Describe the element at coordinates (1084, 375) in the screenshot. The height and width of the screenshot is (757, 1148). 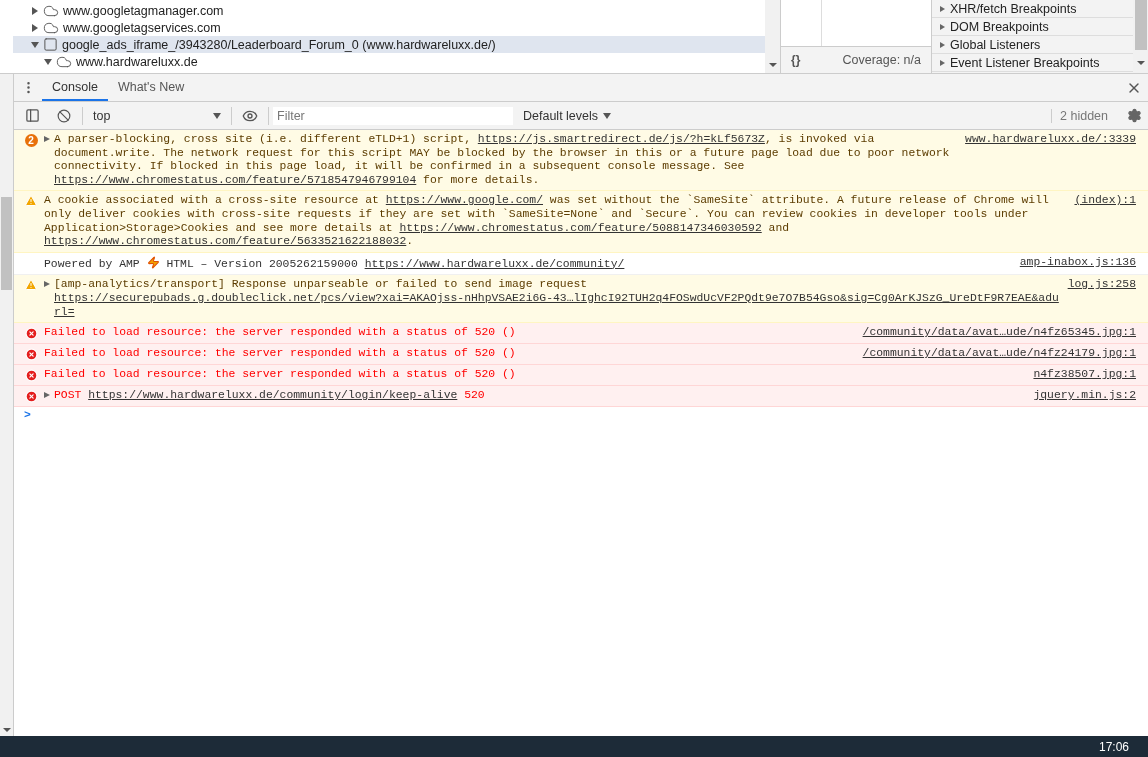
I see `source-link: n4fz38507.jpg:1` at that location.